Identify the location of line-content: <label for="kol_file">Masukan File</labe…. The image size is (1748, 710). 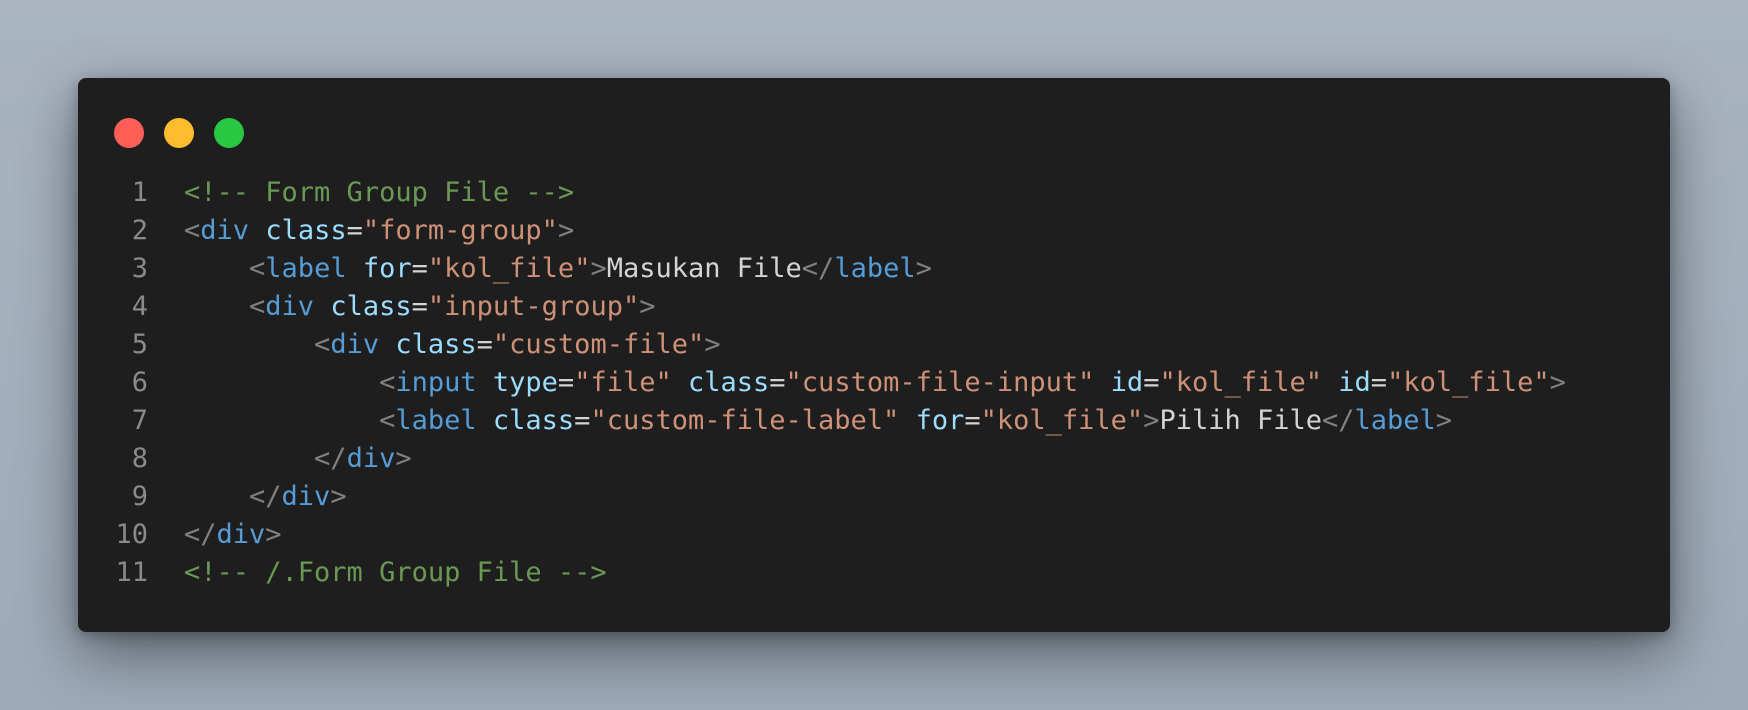
(909, 269).